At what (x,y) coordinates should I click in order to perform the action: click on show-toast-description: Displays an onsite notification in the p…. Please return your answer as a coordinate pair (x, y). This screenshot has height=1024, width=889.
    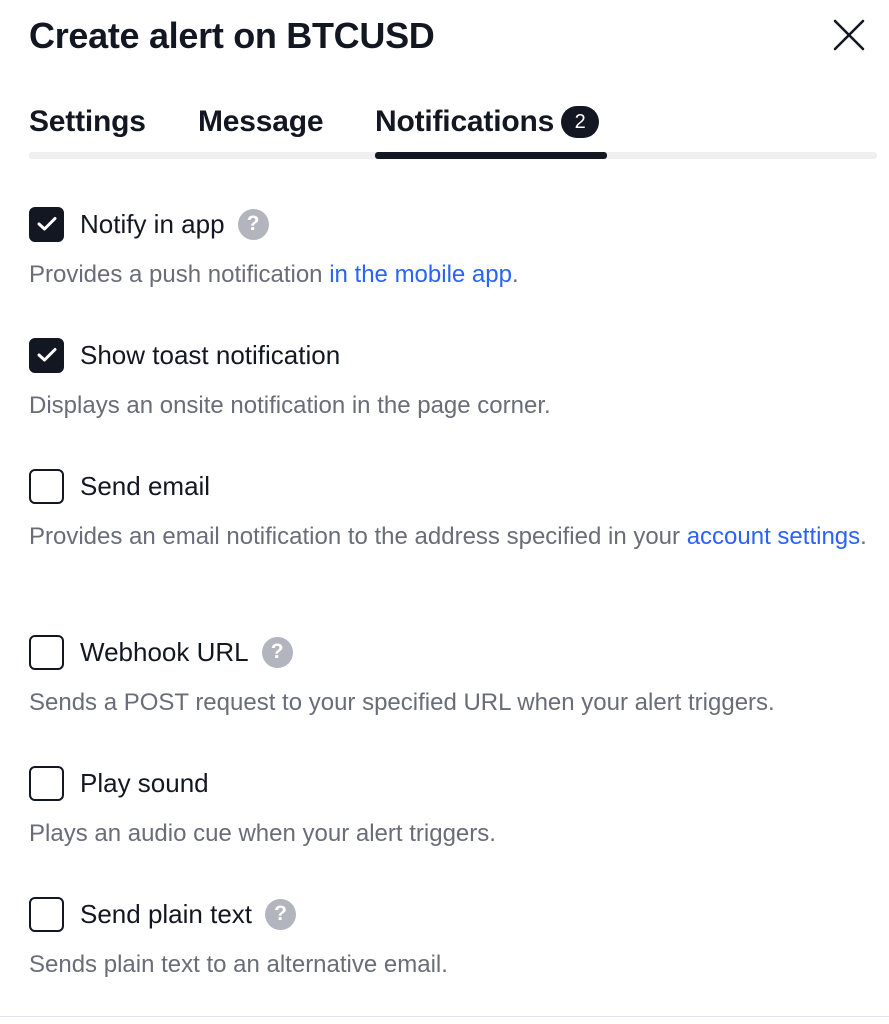
    Looking at the image, I should click on (290, 405).